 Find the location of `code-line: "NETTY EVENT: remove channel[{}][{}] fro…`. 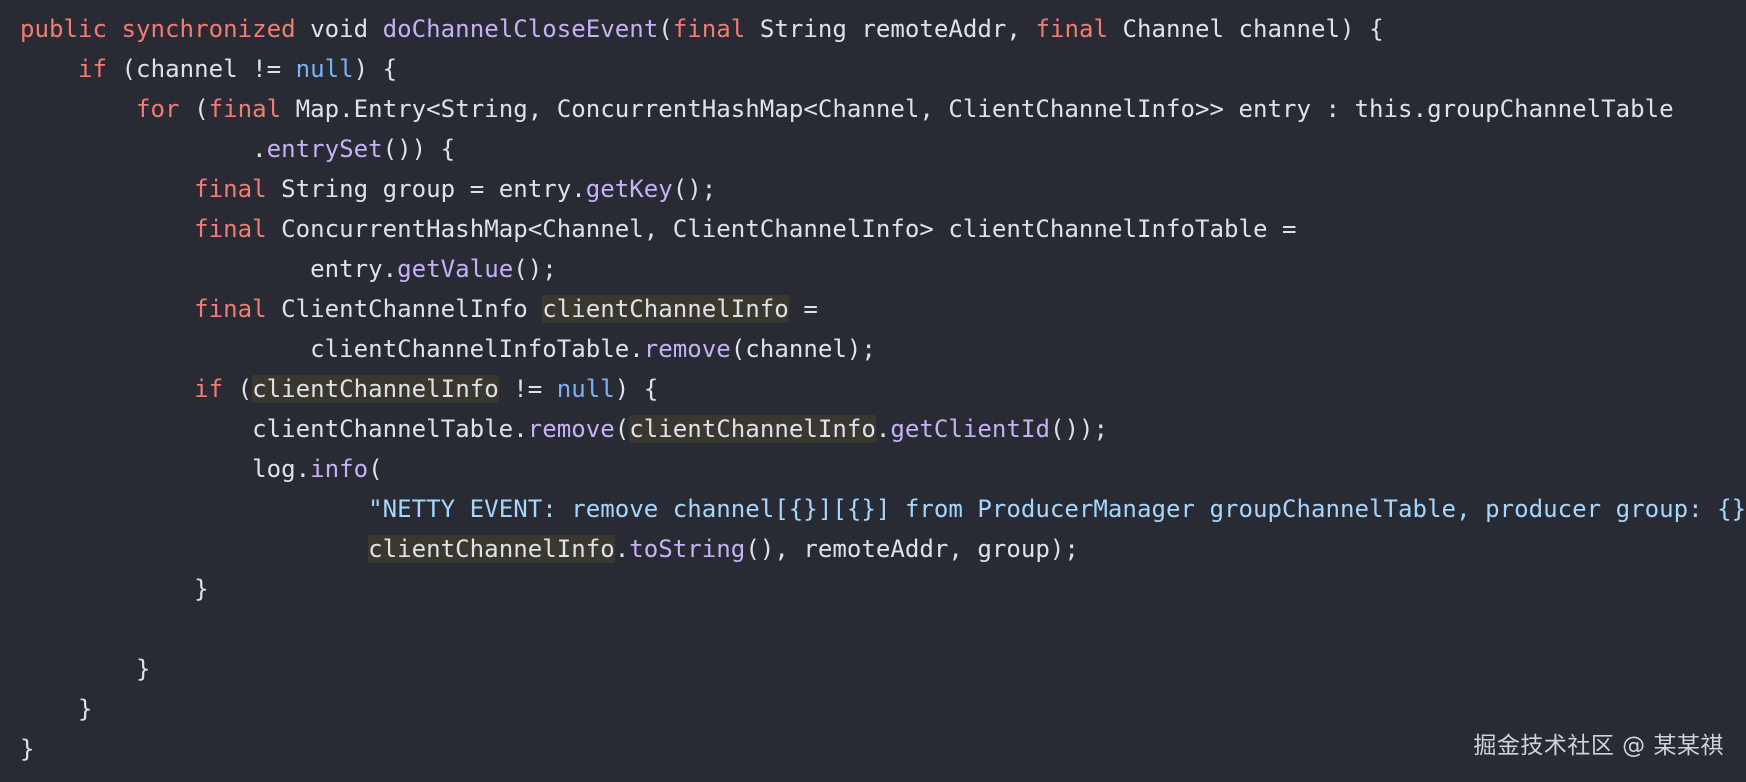

code-line: "NETTY EVENT: remove channel[{}][{}] fro… is located at coordinates (883, 509).